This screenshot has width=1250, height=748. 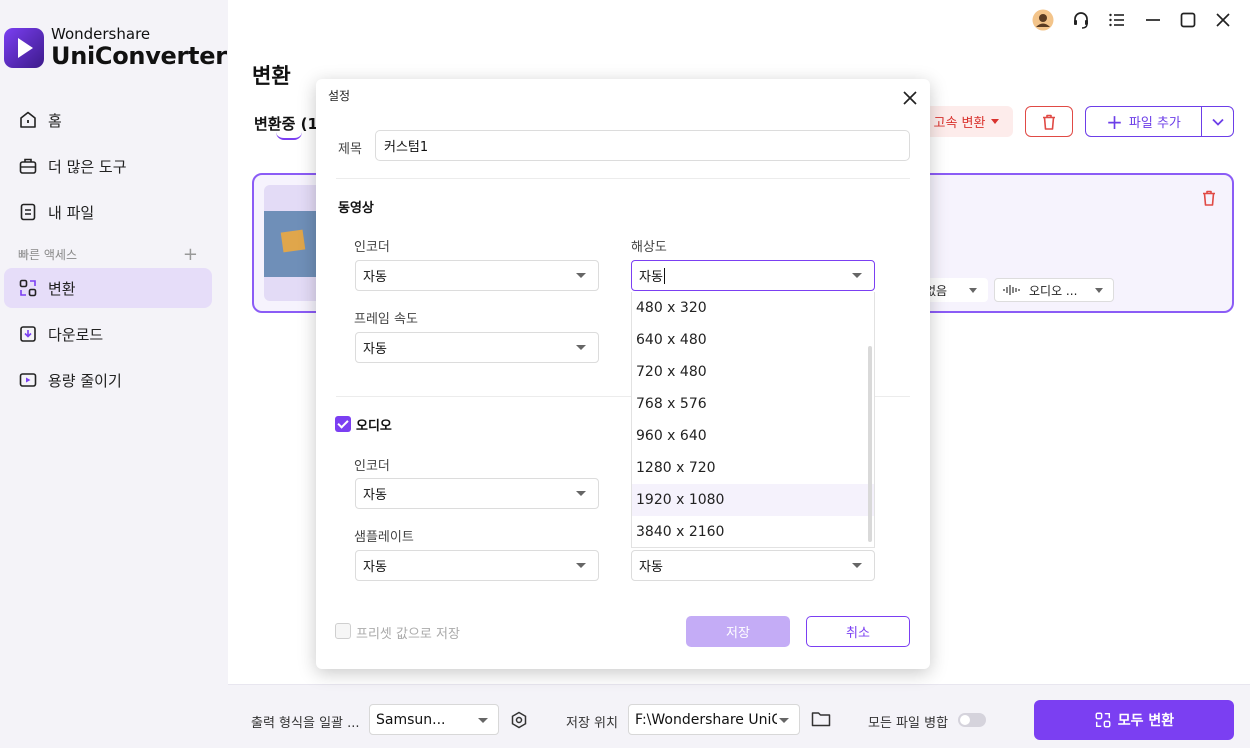 I want to click on plus-icon: +, so click(x=1114, y=121).